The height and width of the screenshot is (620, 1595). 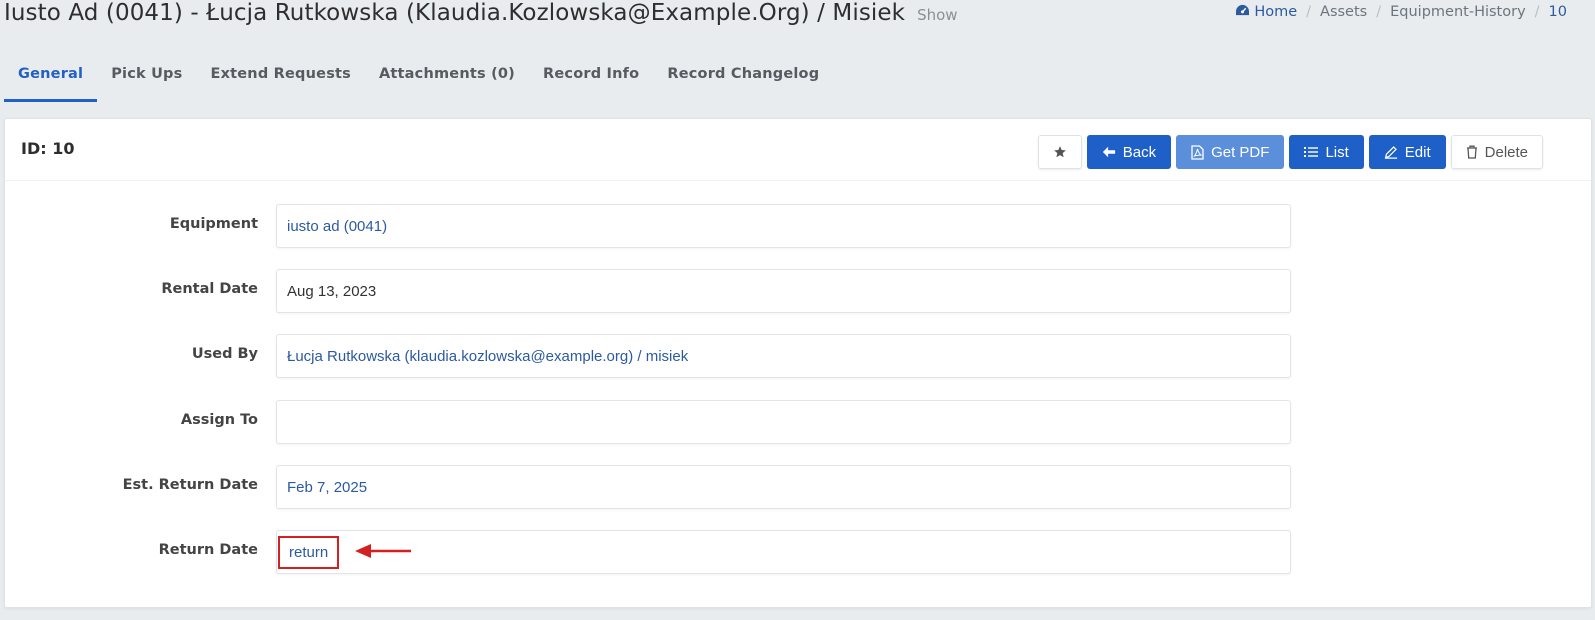 I want to click on field-label: Est. Return Date, so click(x=190, y=485).